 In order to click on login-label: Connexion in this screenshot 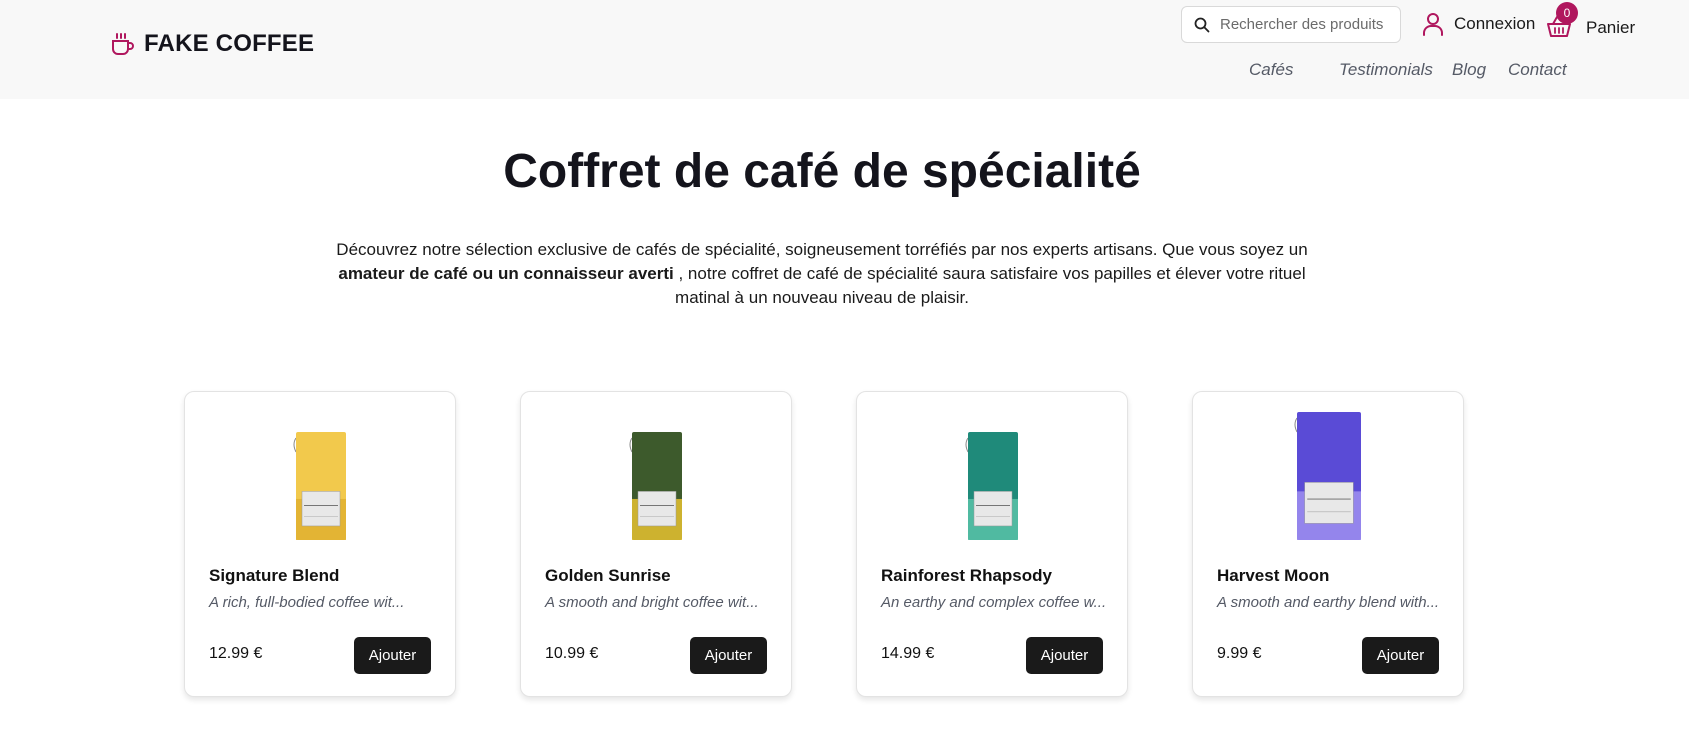, I will do `click(1495, 23)`.